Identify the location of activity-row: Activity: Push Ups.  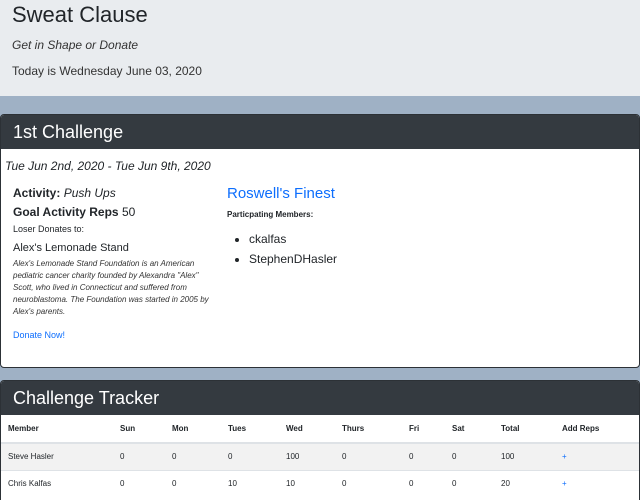
(111, 193).